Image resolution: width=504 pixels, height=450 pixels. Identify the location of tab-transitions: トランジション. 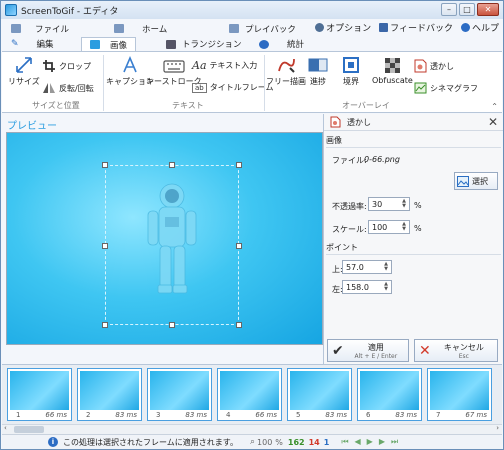
(204, 44).